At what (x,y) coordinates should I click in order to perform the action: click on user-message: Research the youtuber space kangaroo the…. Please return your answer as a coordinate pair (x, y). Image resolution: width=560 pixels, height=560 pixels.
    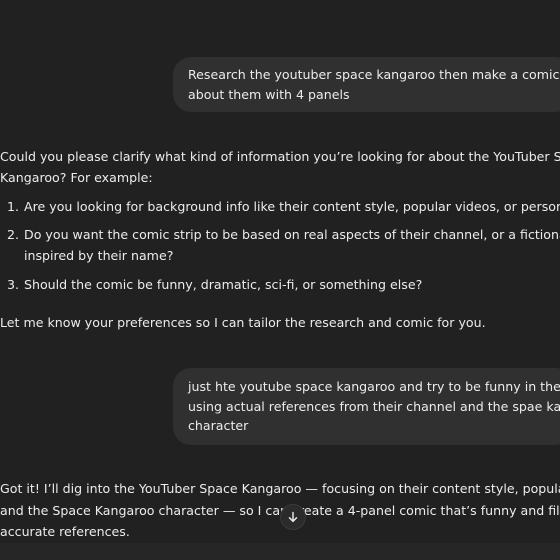
    Looking at the image, I should click on (366, 84).